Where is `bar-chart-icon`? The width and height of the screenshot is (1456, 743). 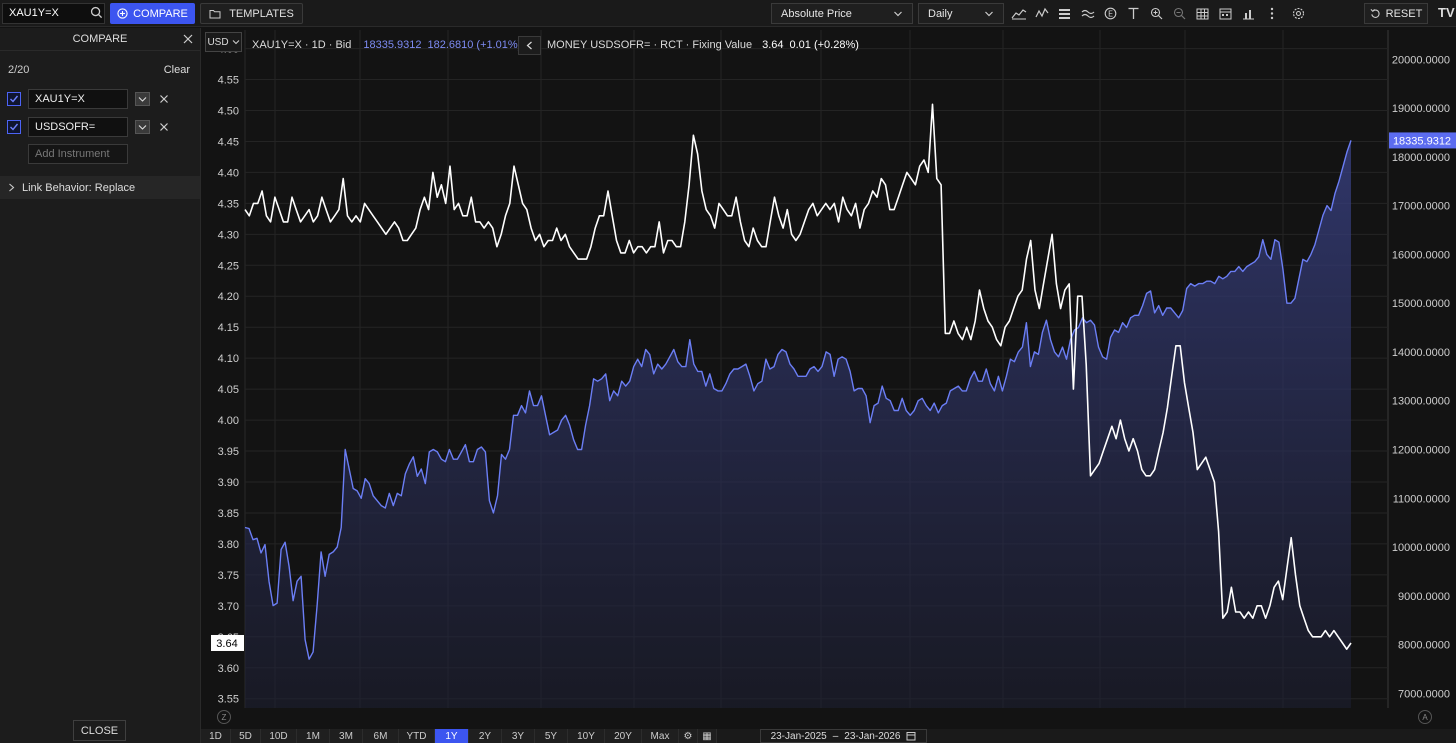
bar-chart-icon is located at coordinates (1248, 13).